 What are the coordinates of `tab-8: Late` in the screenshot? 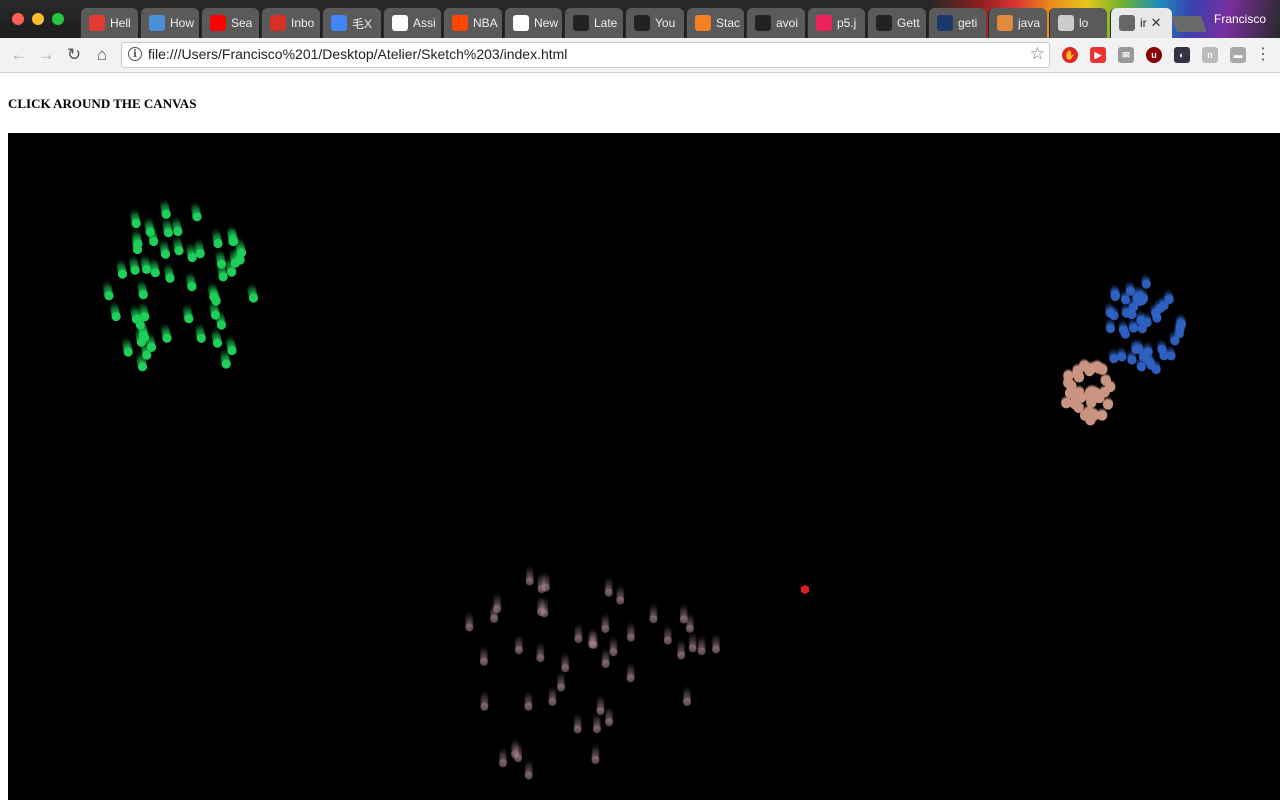 It's located at (593, 23).